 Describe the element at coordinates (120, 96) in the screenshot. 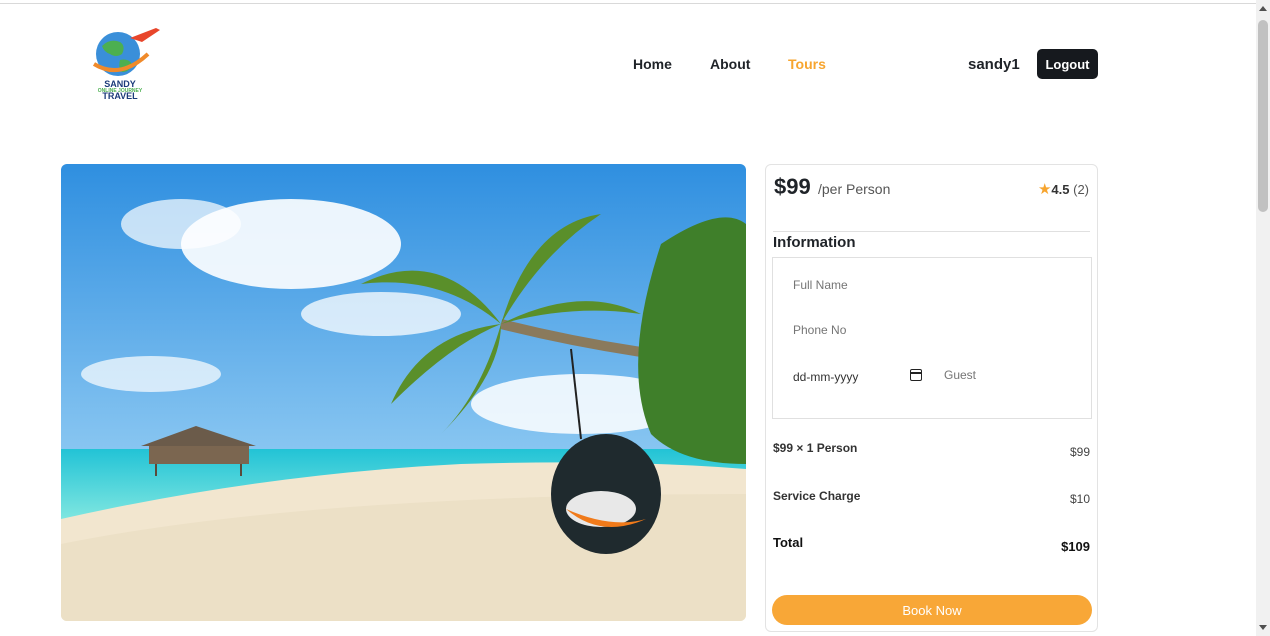

I see `logo-title-2: TRAVEL` at that location.